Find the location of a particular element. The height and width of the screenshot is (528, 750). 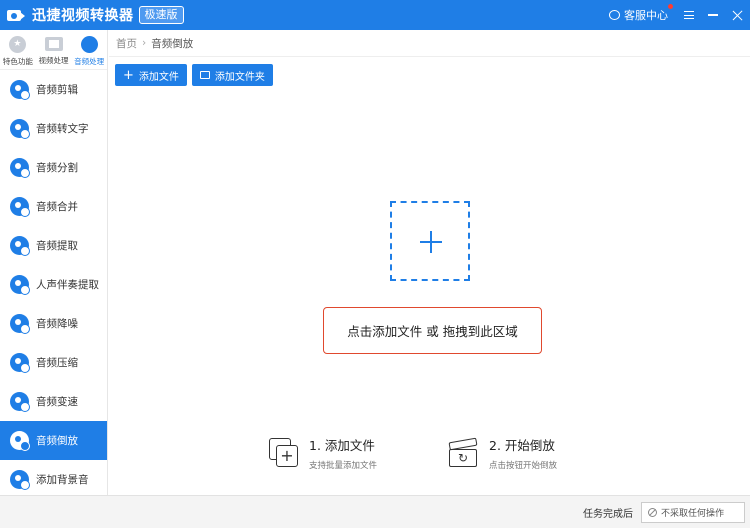

plus-icon: + is located at coordinates (128, 75).